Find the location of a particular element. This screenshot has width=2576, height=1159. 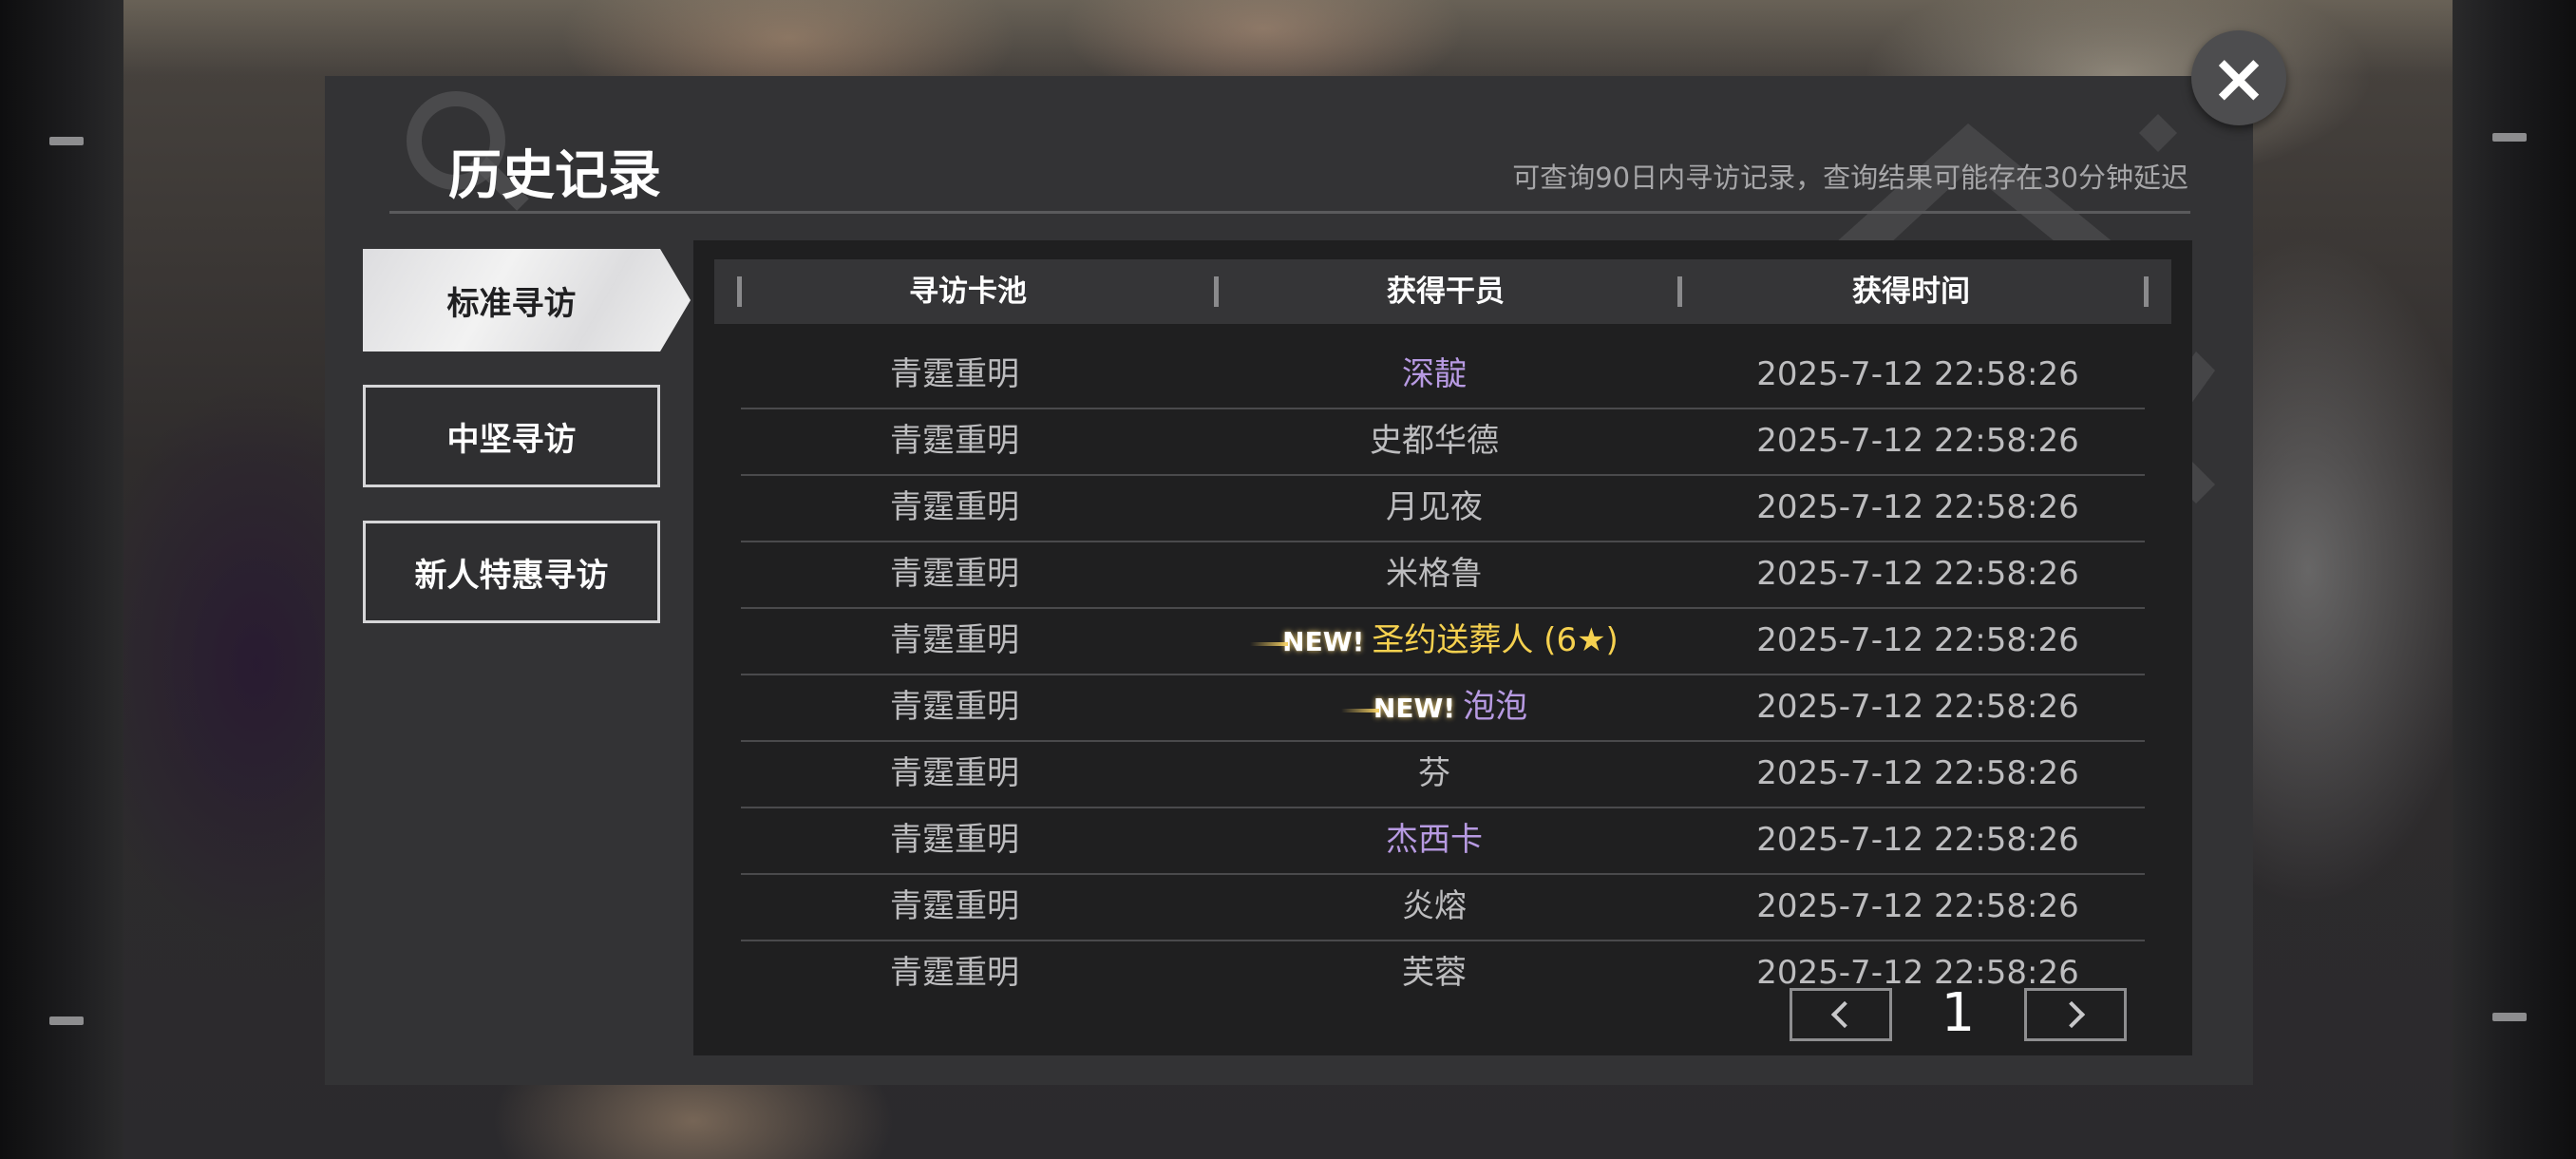

operator-cell: 炎熔 is located at coordinates (1434, 906).